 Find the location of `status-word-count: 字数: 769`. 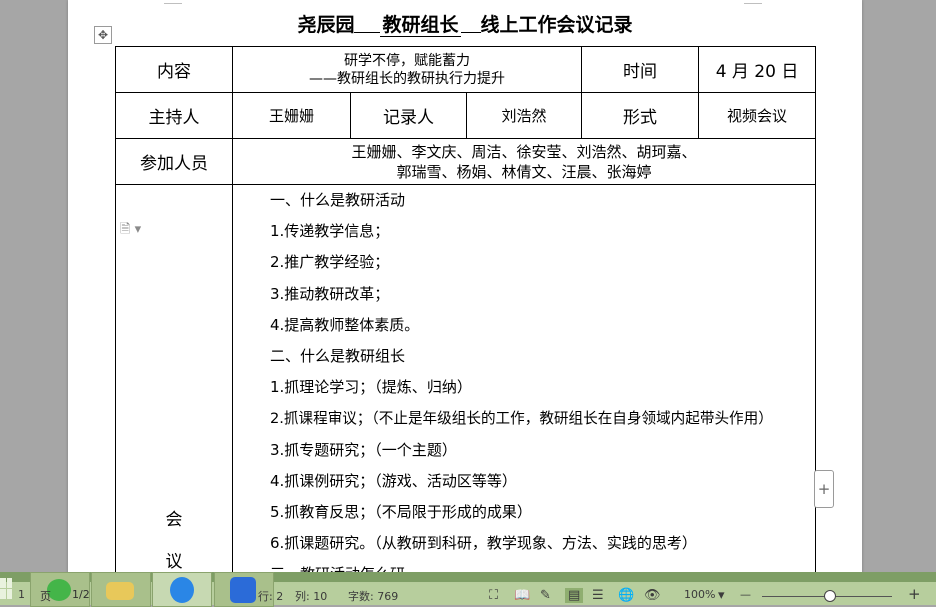

status-word-count: 字数: 769 is located at coordinates (373, 596).